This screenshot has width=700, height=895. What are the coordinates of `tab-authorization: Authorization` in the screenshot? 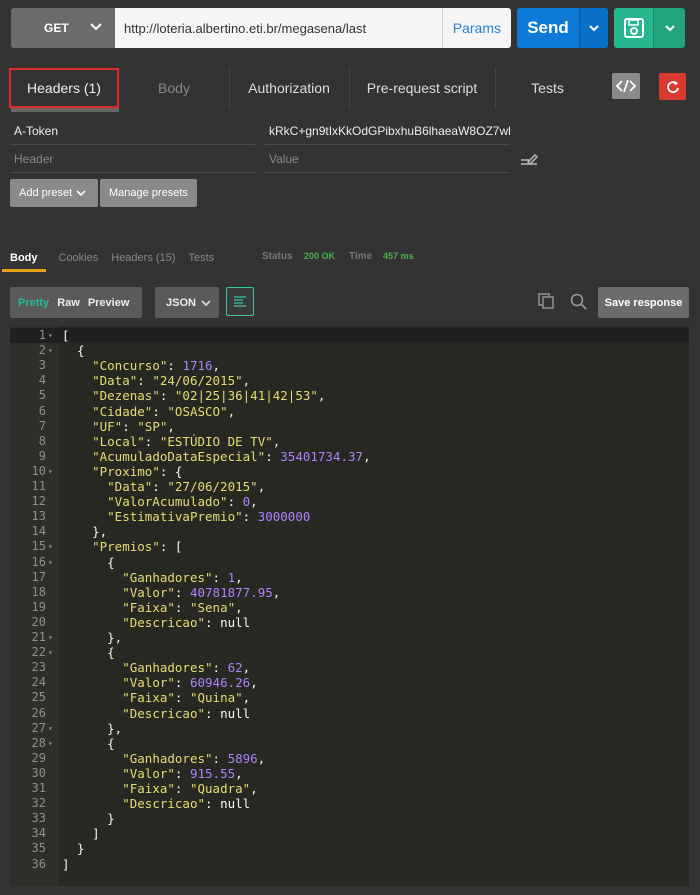 It's located at (288, 88).